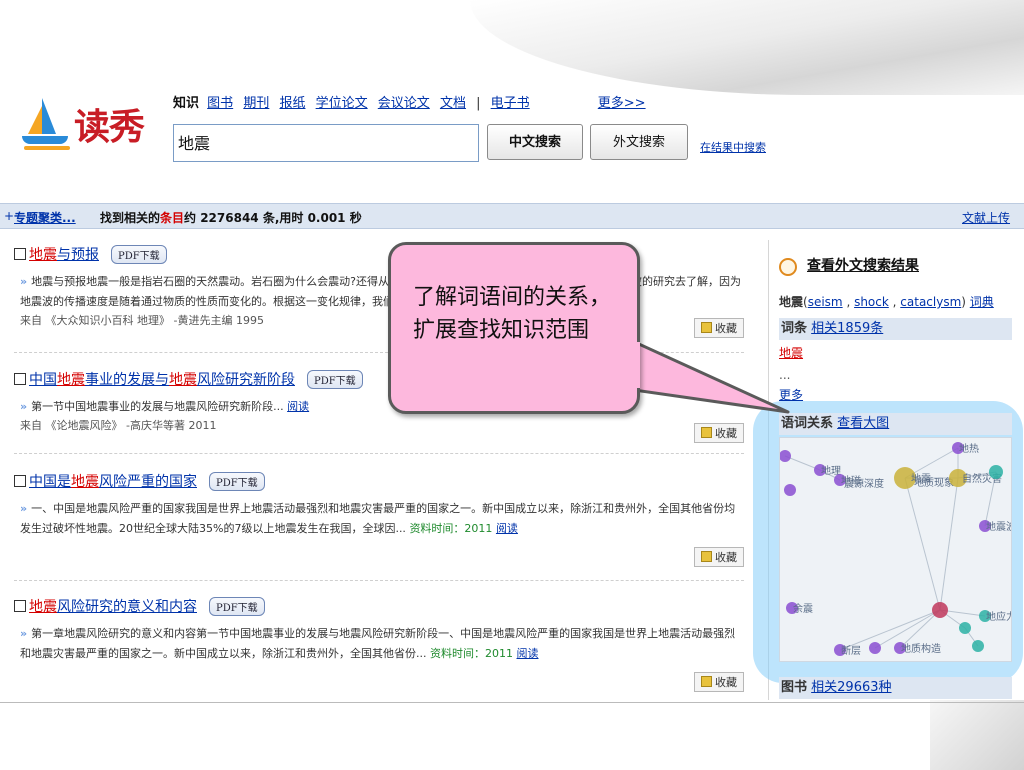 This screenshot has height=770, width=1024. I want to click on external-search-label: 查看外文搜索结果, so click(863, 266).